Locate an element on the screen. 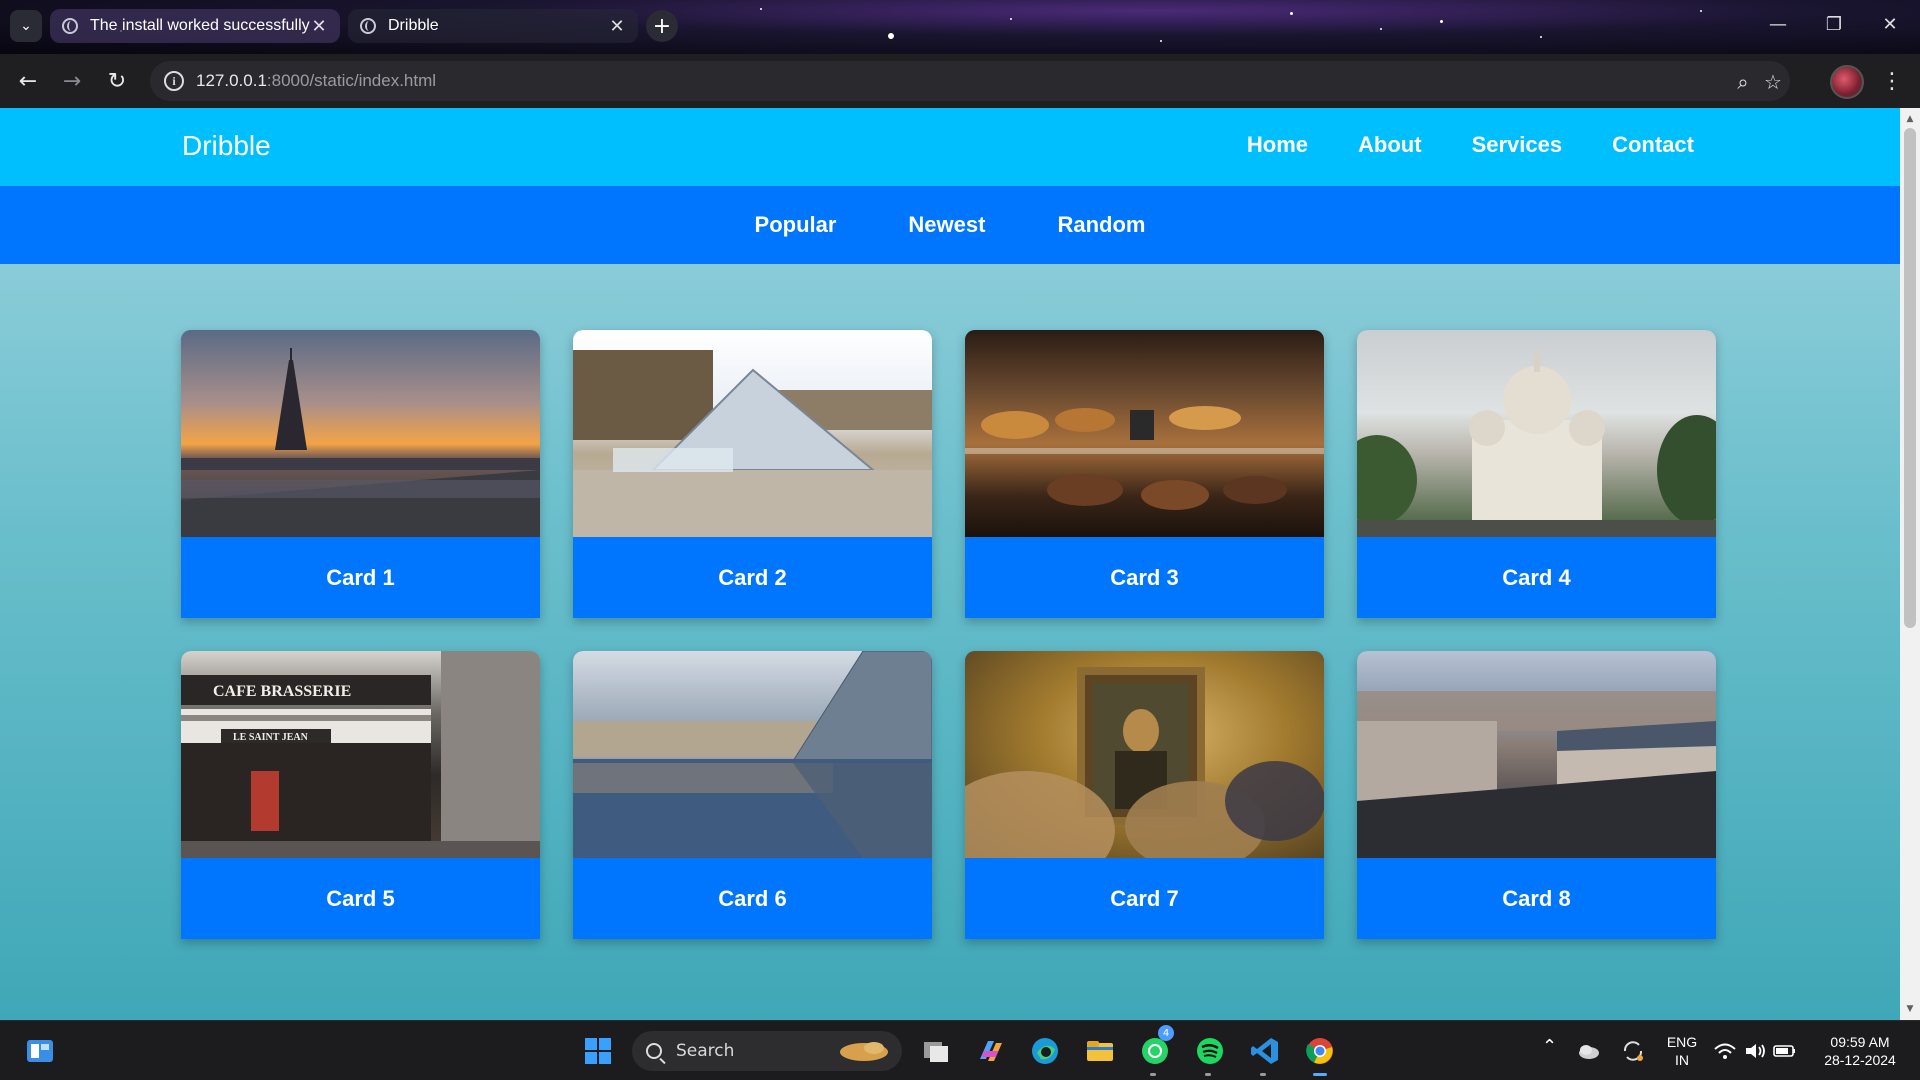  spotify-icon is located at coordinates (1210, 1051).